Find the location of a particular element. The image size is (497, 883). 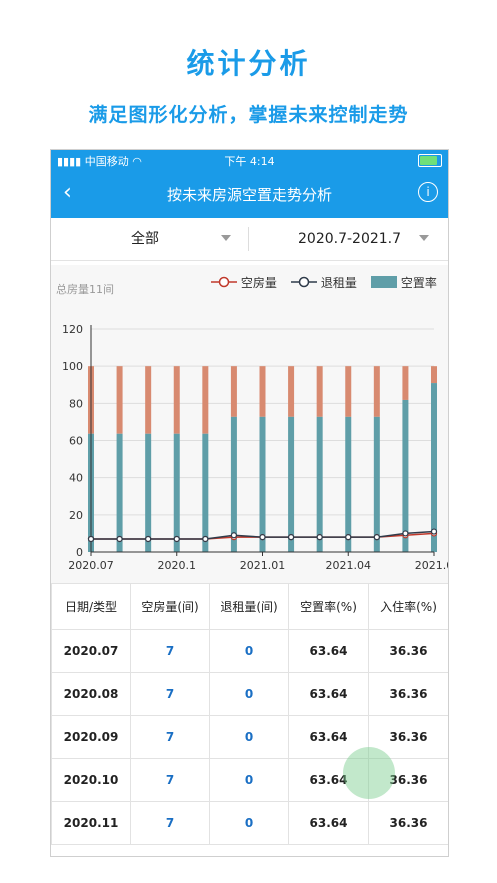

nav-bar: ‹ 按未来房源空置走势分析 i is located at coordinates (249, 194).